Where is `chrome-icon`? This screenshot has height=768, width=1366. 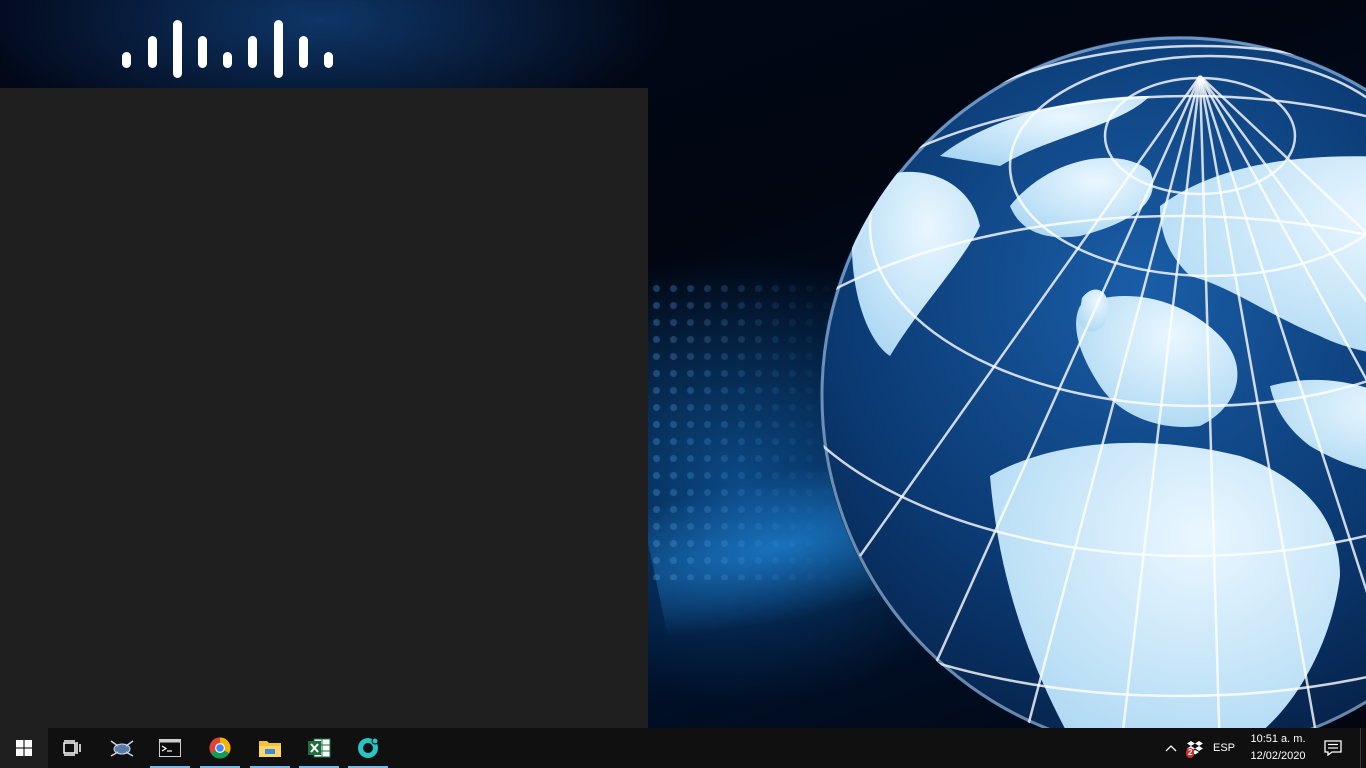 chrome-icon is located at coordinates (220, 748).